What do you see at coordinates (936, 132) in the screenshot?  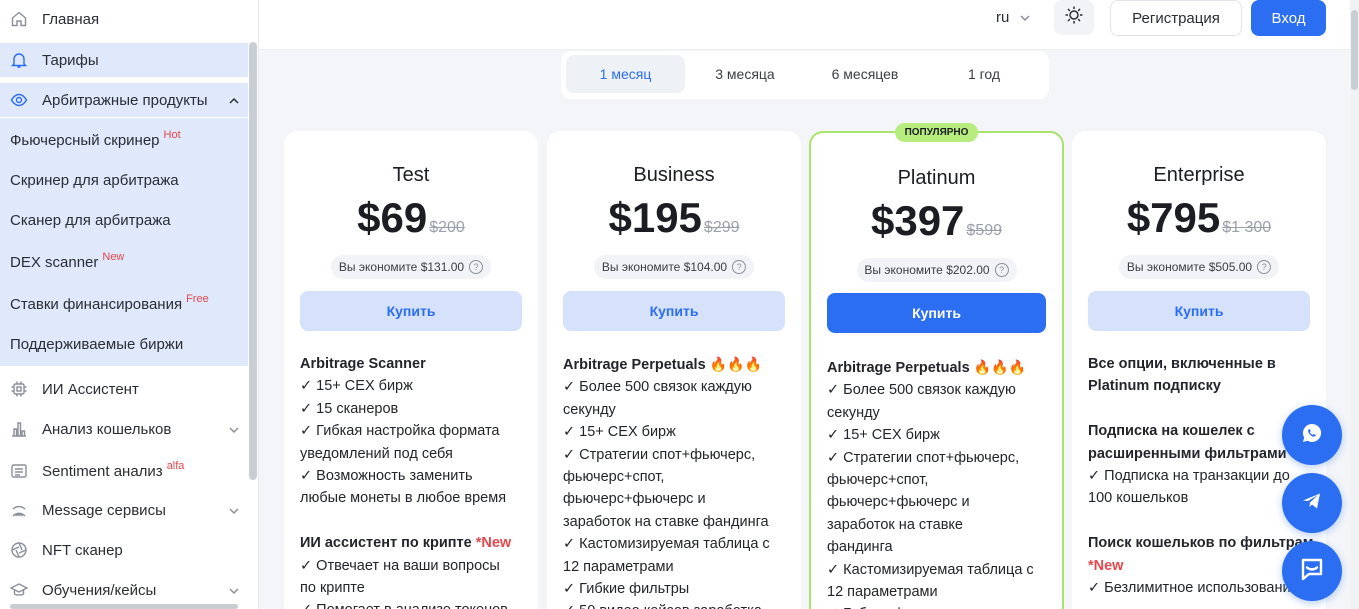 I see `popular-badge: ПОПУЛЯРНО` at bounding box center [936, 132].